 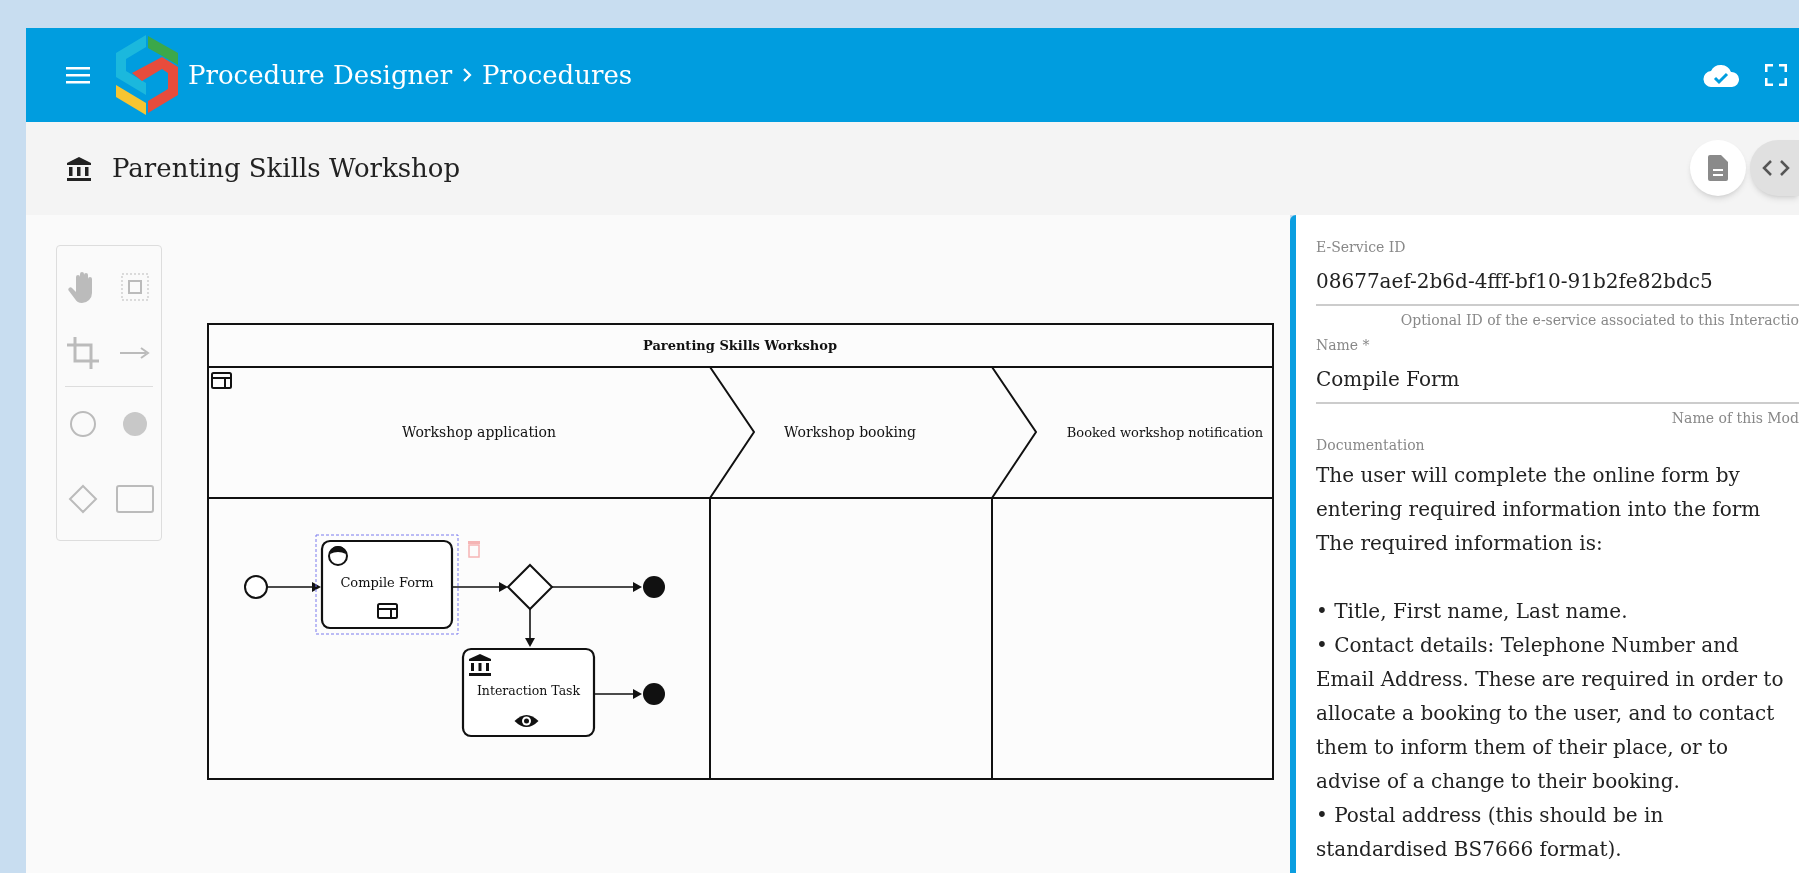 What do you see at coordinates (1165, 432) in the screenshot?
I see `phase-label: Booked workshop notification` at bounding box center [1165, 432].